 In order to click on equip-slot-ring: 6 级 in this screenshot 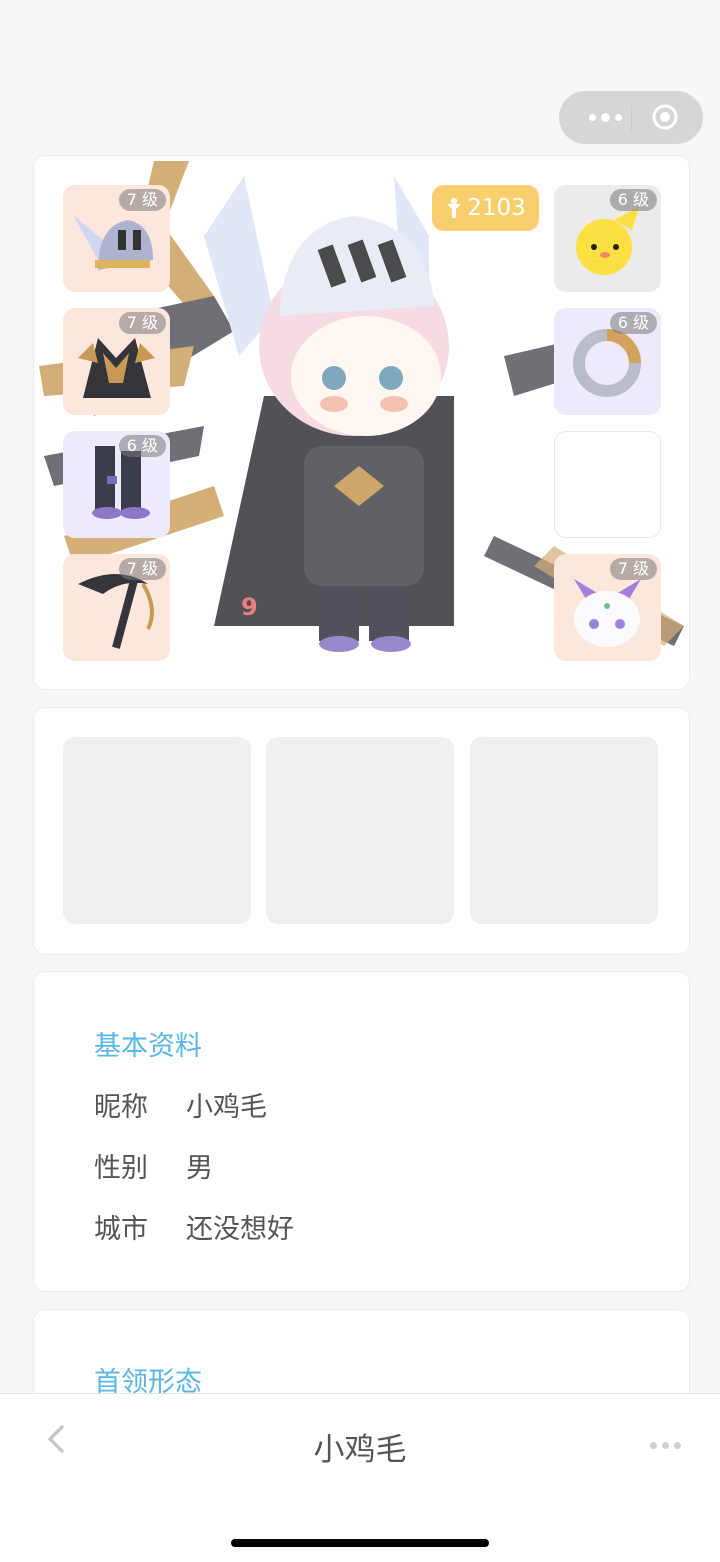, I will do `click(607, 361)`.